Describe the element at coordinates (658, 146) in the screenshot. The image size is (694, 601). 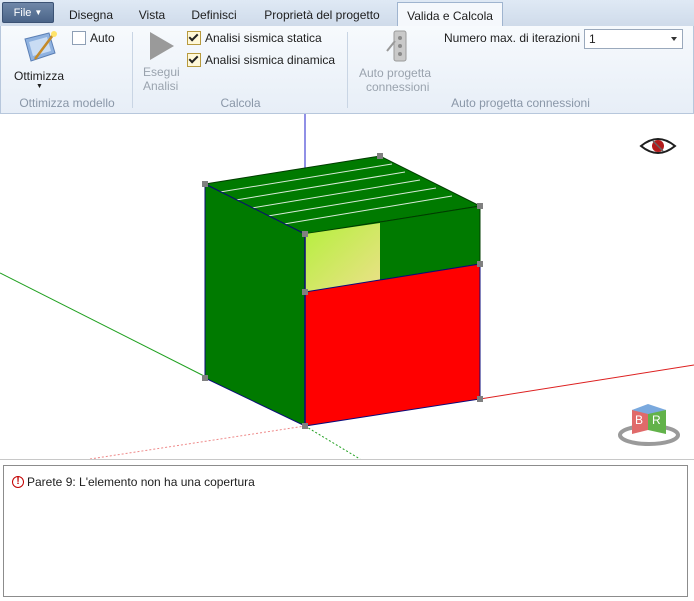
I see `eye-hidden-icon` at that location.